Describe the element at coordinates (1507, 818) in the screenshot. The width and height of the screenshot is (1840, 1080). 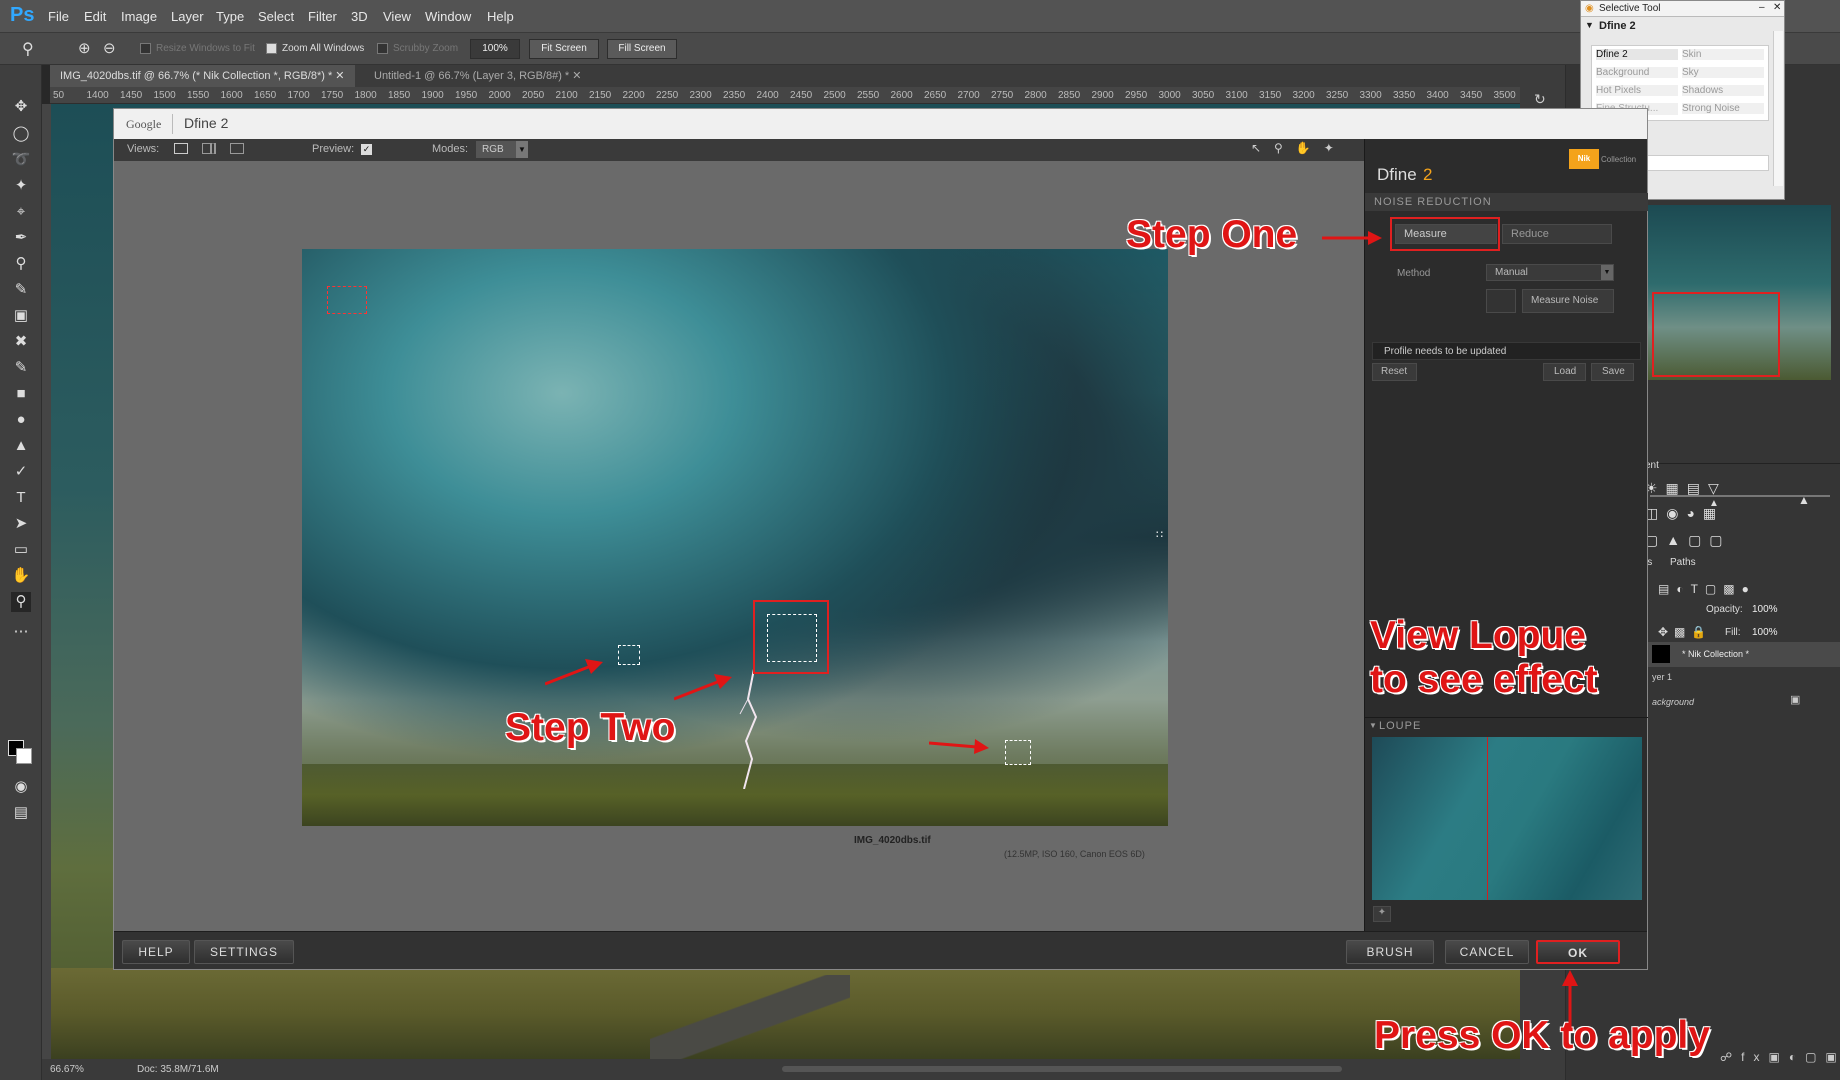
I see `loupe-view` at that location.